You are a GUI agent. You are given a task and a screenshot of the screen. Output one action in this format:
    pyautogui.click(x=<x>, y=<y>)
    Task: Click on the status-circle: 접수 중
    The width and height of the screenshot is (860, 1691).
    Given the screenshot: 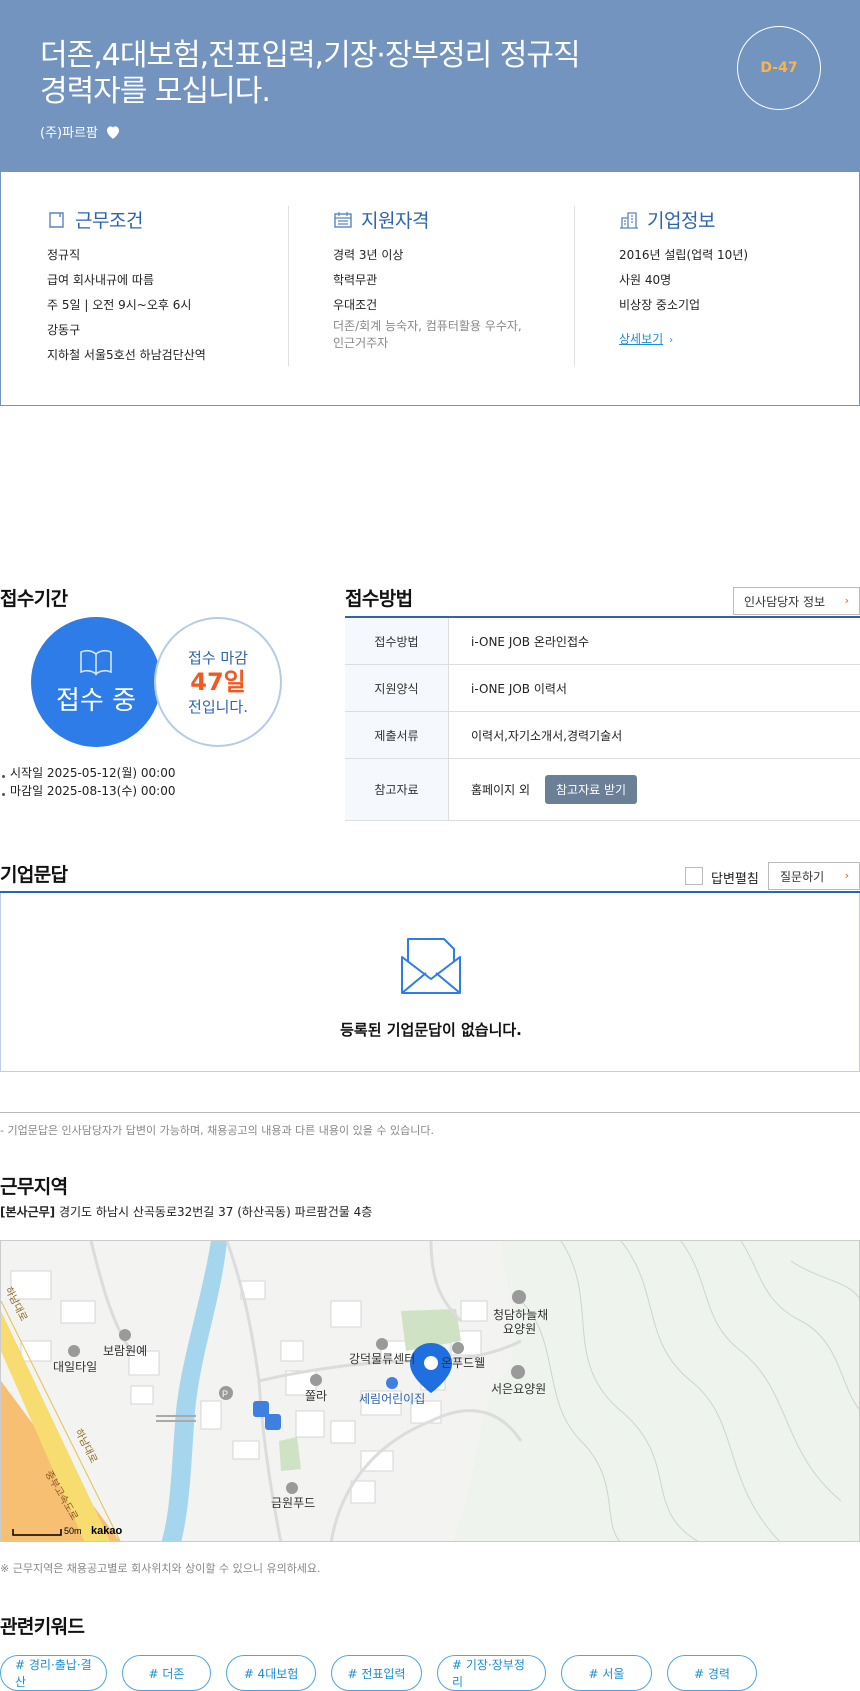 What is the action you would take?
    pyautogui.click(x=96, y=682)
    